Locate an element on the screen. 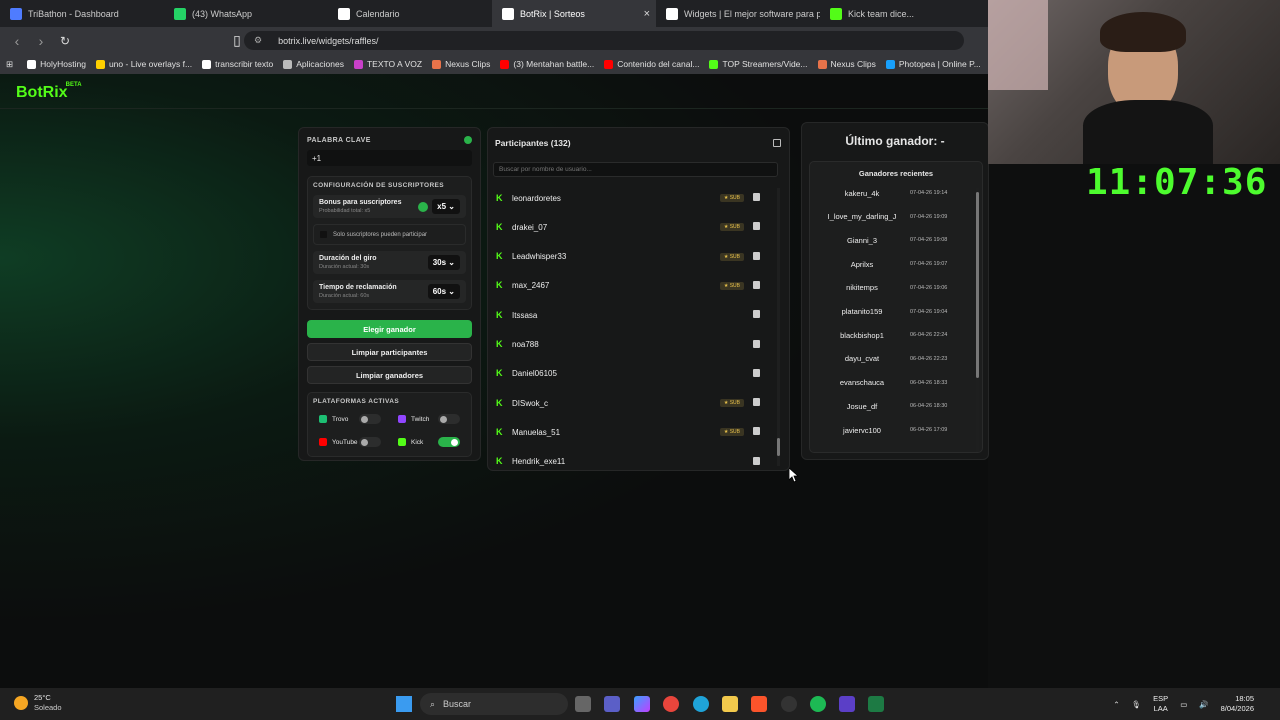 Image resolution: width=1280 pixels, height=720 pixels. folder-icon is located at coordinates (730, 704).